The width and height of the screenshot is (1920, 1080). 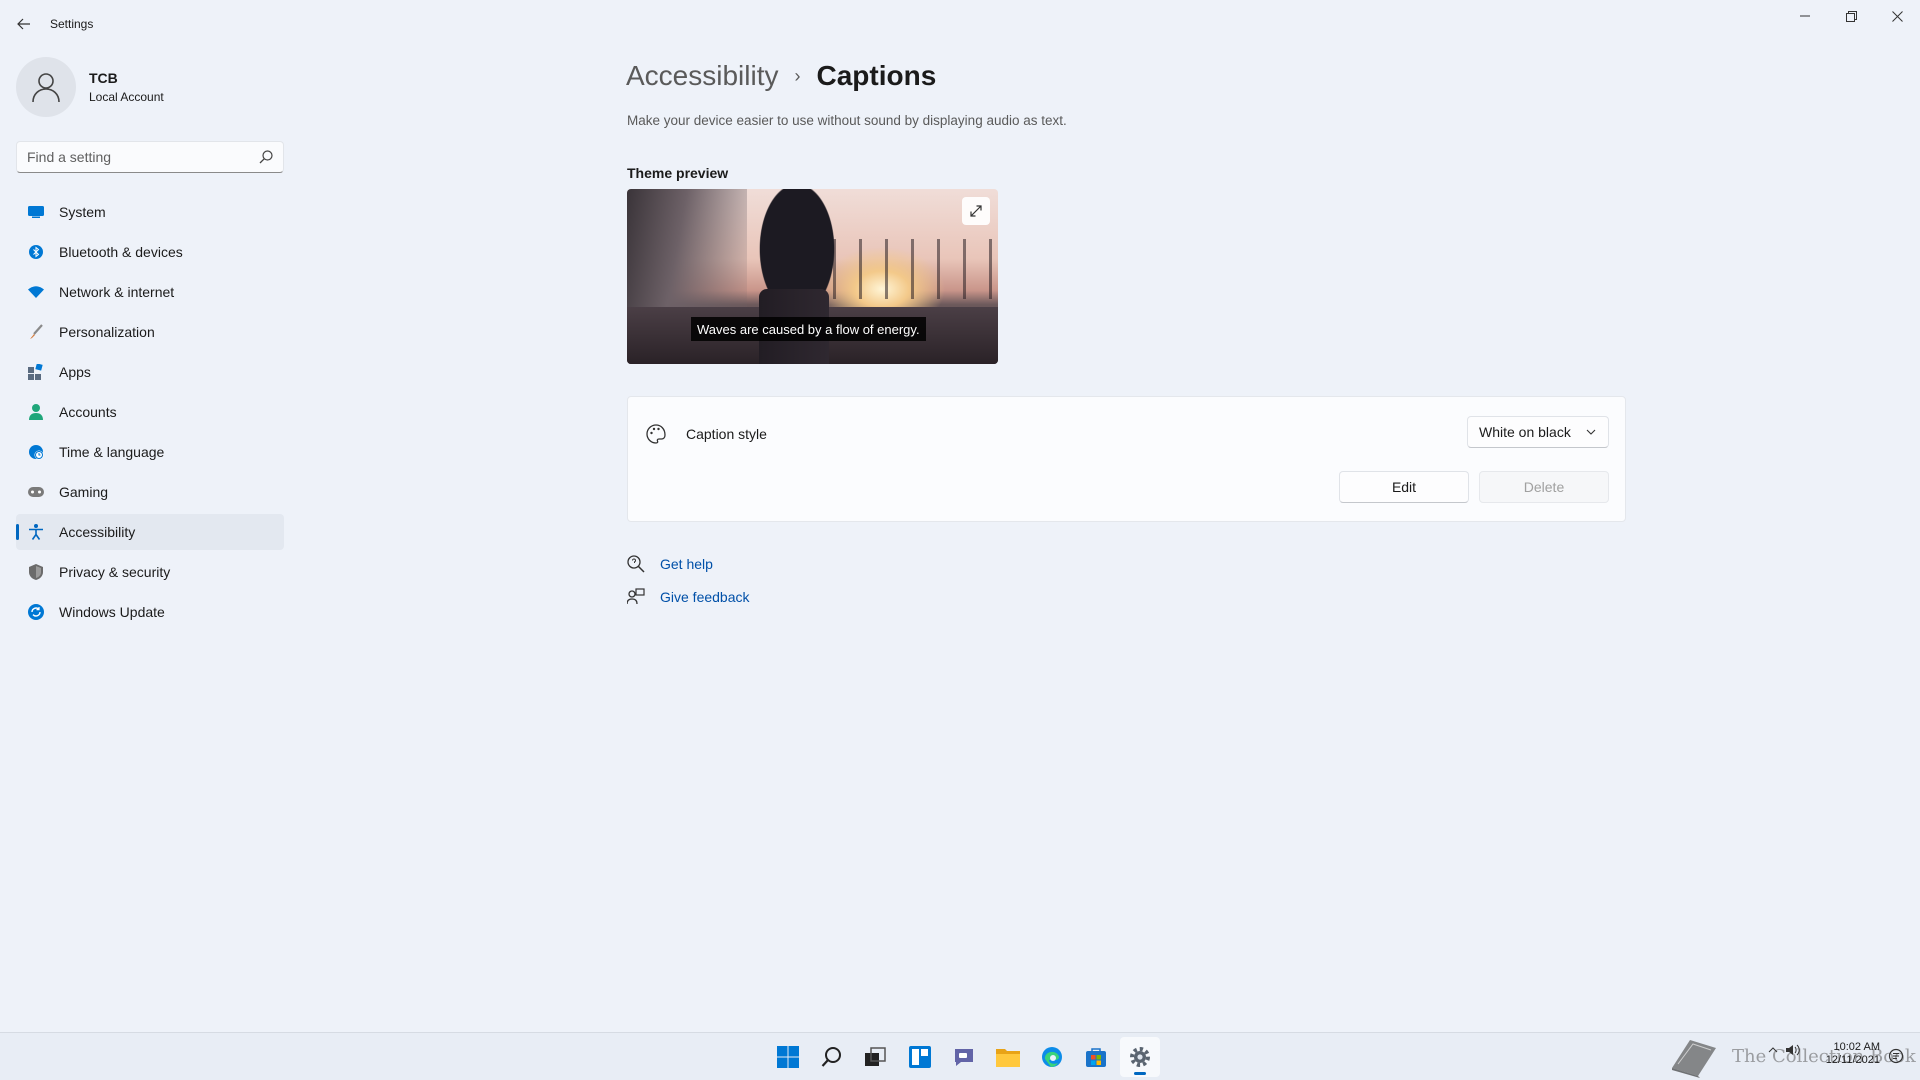 What do you see at coordinates (678, 173) in the screenshot?
I see `theme-preview-title: Theme preview` at bounding box center [678, 173].